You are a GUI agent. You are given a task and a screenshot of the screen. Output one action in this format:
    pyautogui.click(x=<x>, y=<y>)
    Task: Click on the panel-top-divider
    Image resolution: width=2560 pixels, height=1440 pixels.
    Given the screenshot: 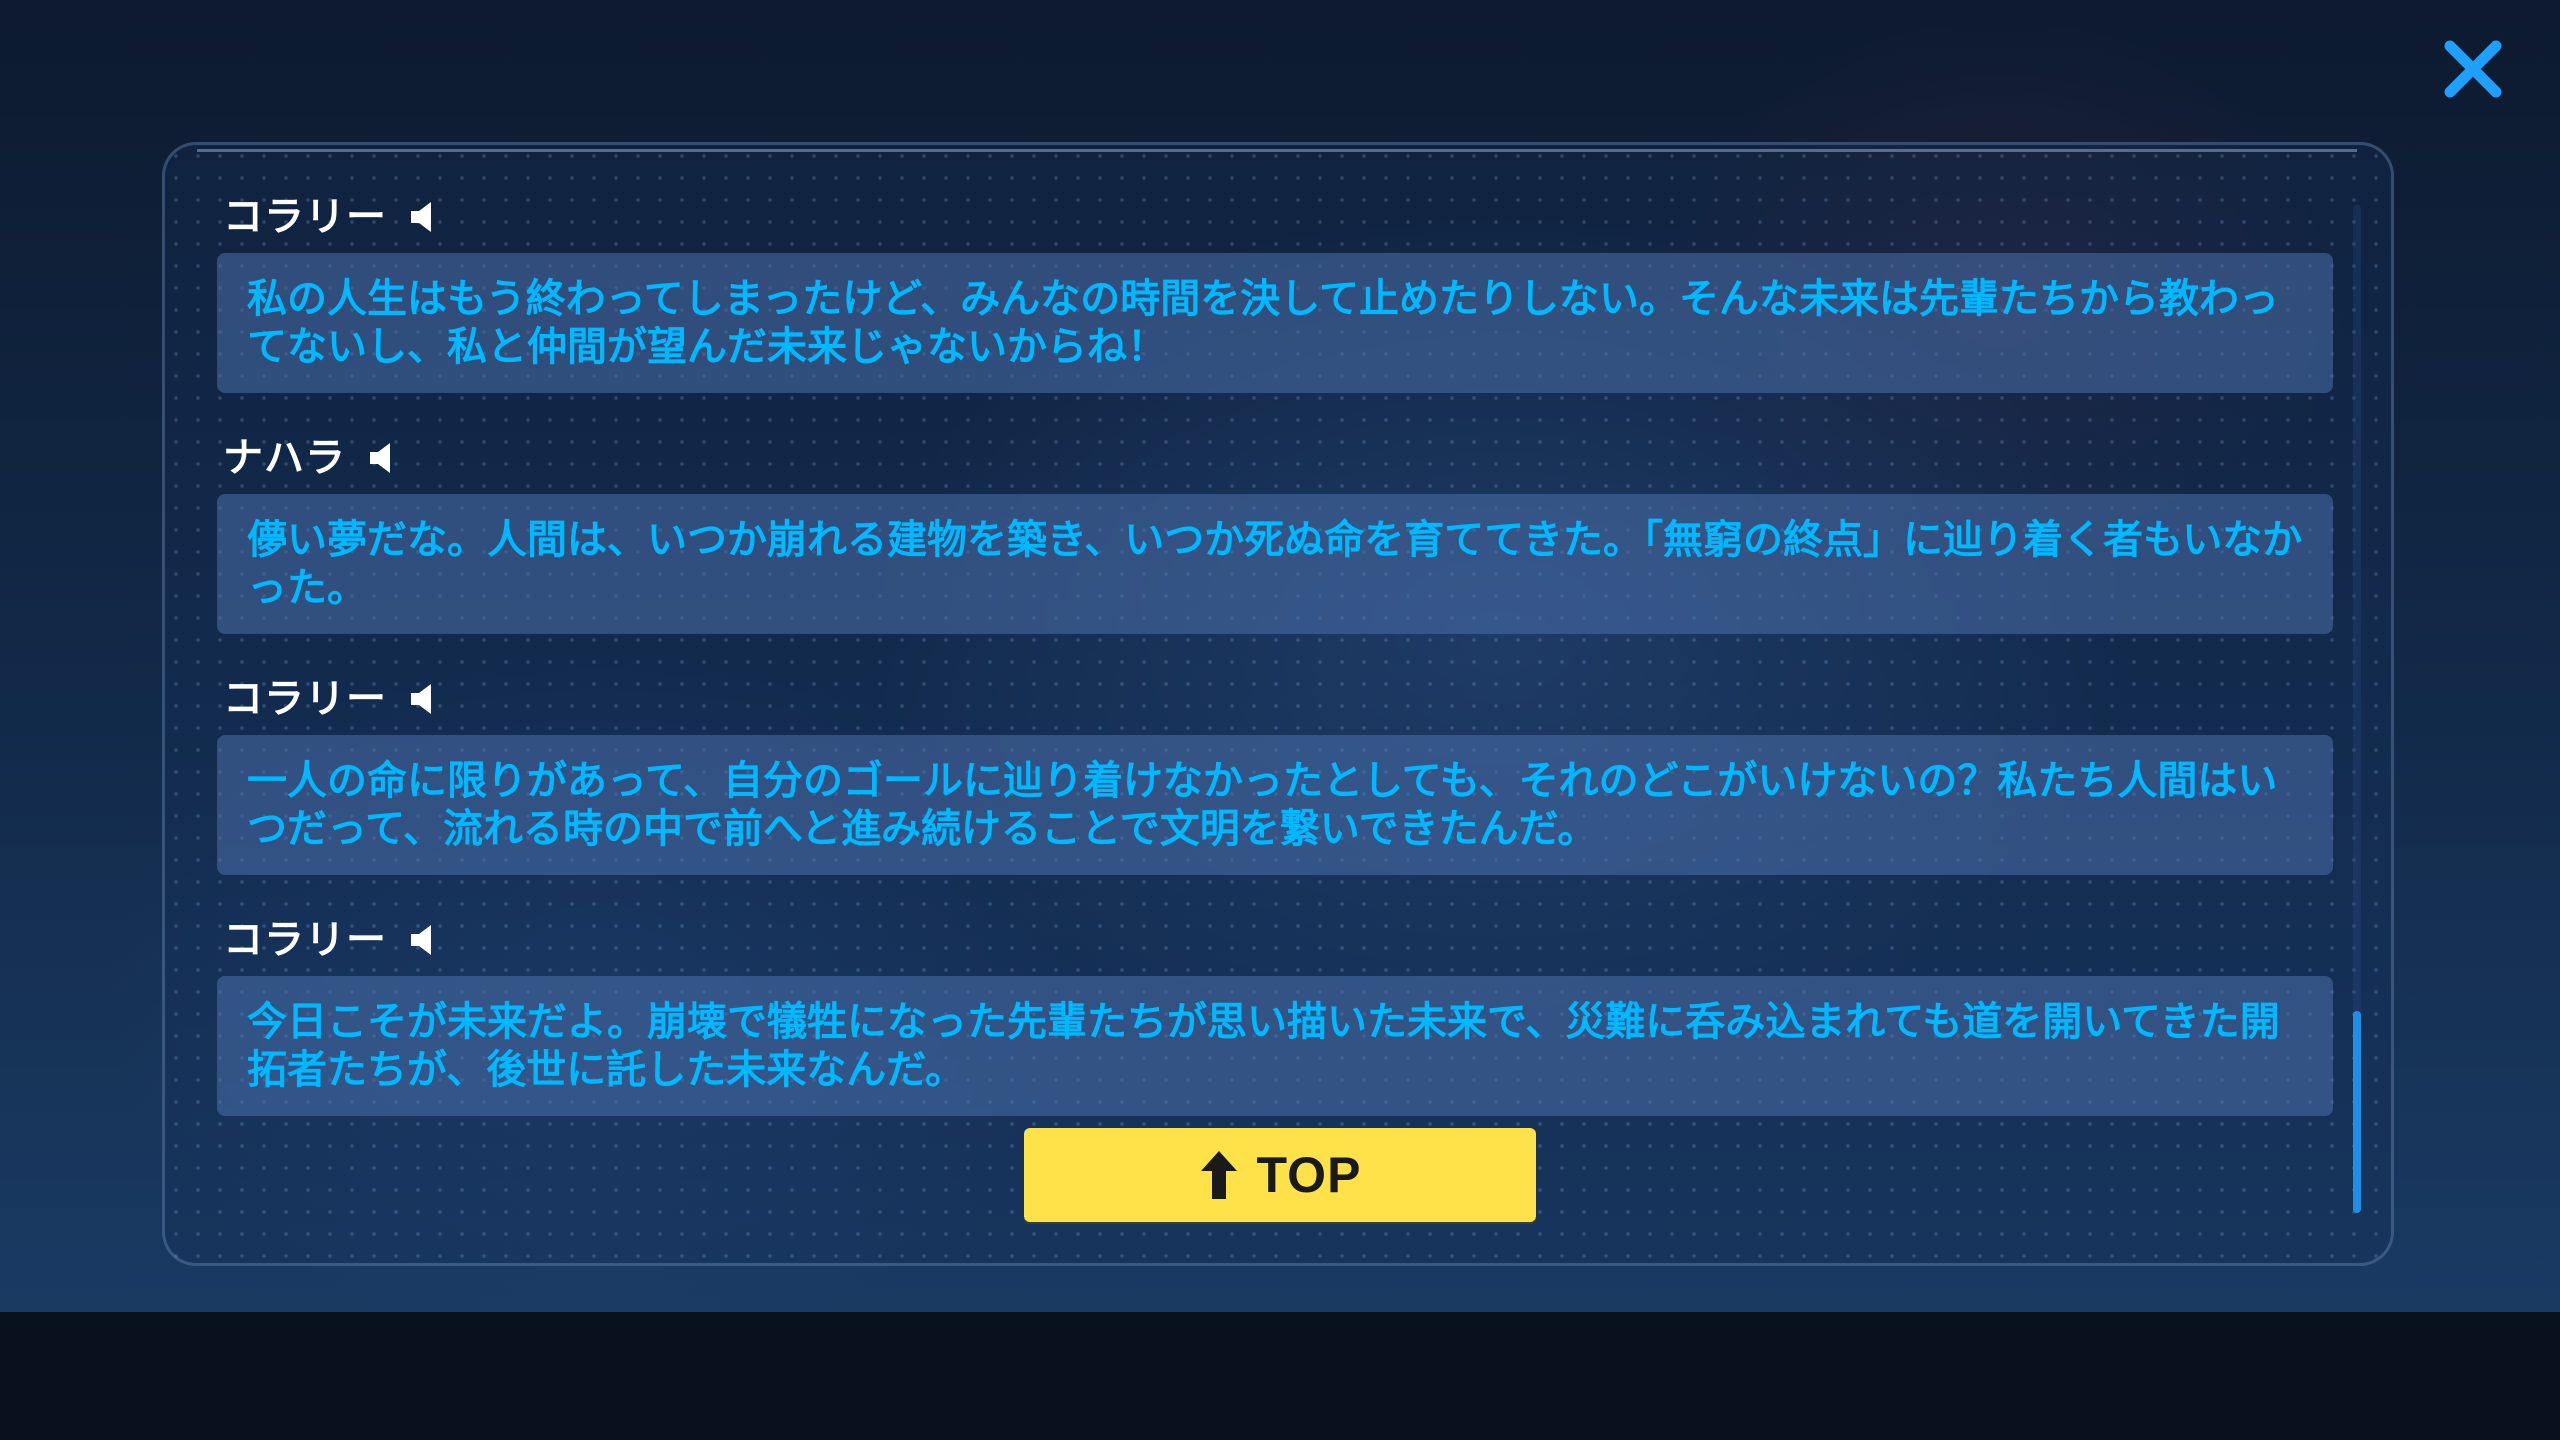 What is the action you would take?
    pyautogui.click(x=1277, y=150)
    